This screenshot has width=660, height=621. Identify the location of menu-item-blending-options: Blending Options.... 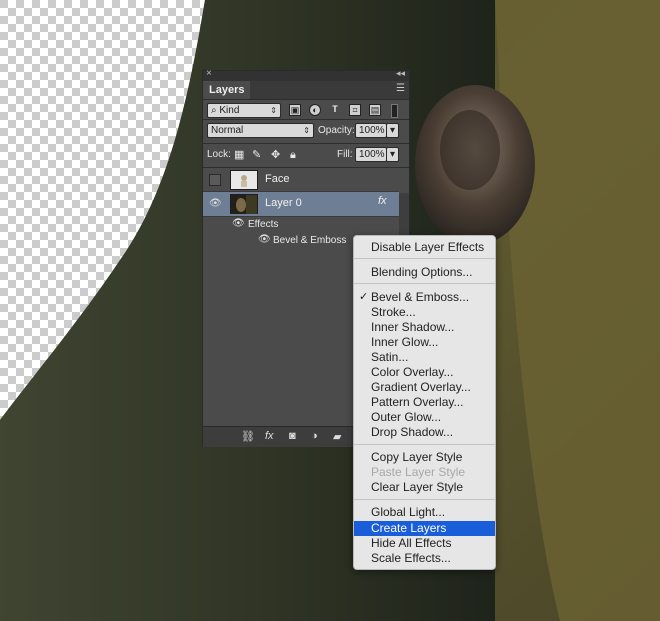
(424, 272).